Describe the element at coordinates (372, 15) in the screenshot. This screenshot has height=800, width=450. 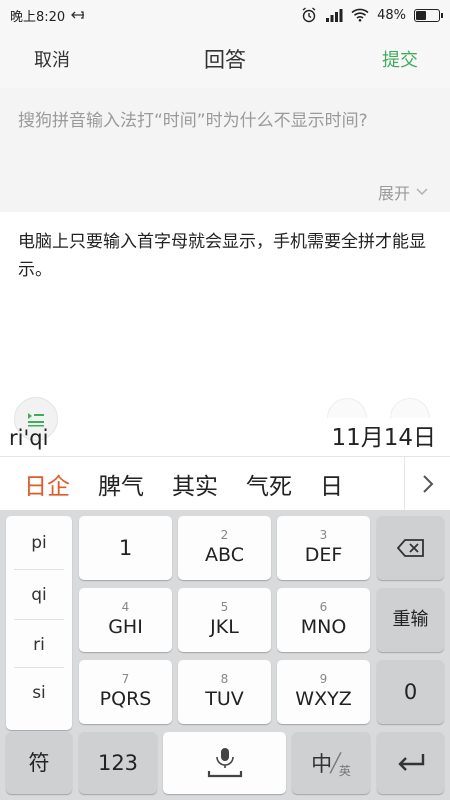
I see `status-right: 48%` at that location.